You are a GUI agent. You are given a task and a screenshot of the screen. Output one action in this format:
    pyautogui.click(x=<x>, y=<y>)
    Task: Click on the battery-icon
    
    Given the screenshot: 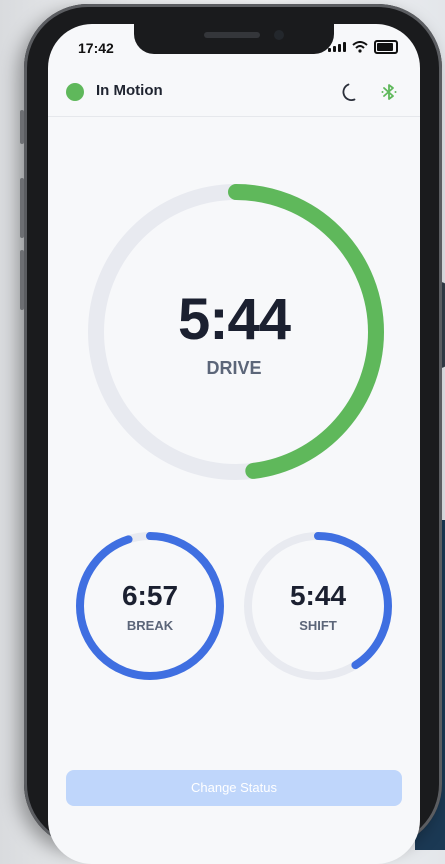 What is the action you would take?
    pyautogui.click(x=386, y=47)
    